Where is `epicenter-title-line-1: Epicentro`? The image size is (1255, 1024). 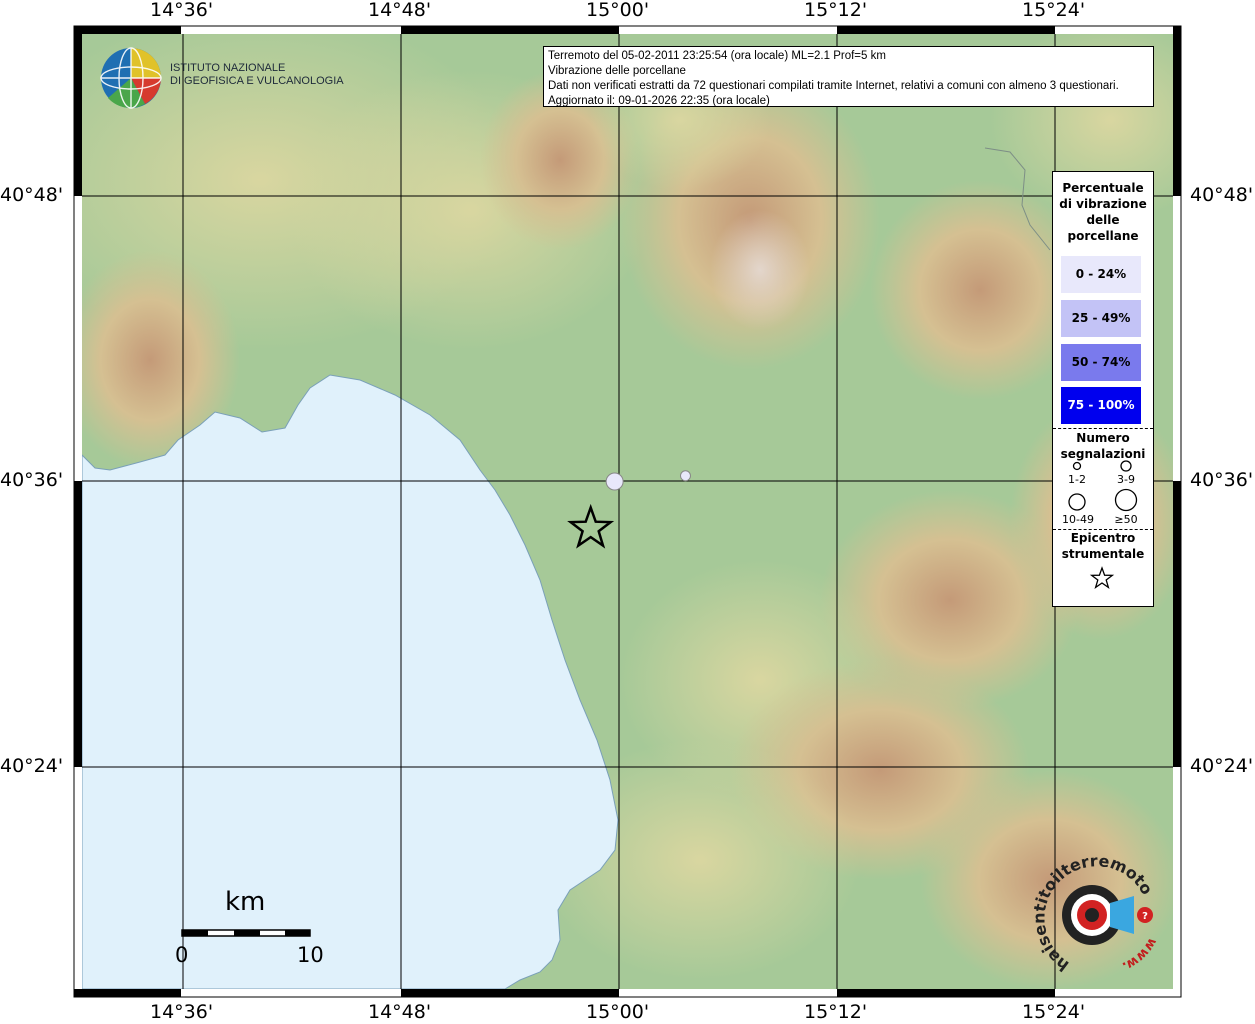 epicenter-title-line-1: Epicentro is located at coordinates (1103, 538).